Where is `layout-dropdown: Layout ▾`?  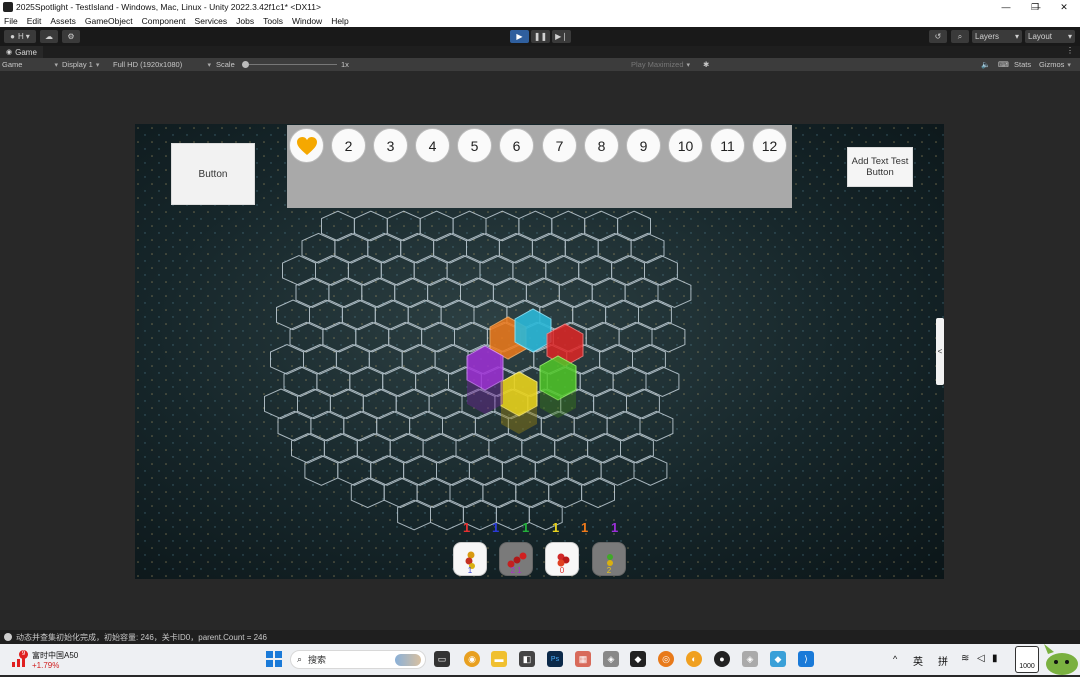 layout-dropdown: Layout ▾ is located at coordinates (1050, 36).